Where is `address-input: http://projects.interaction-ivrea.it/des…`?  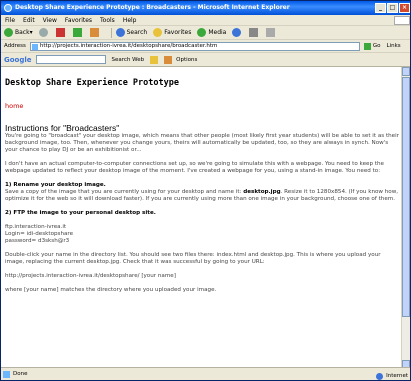
address-input: http://projects.interaction-ivrea.it/des… is located at coordinates (194, 46).